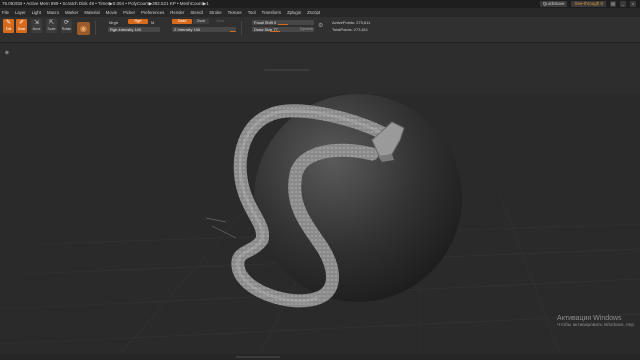 This screenshot has height=360, width=640. I want to click on menu-item-stencil: Stencil, so click(196, 12).